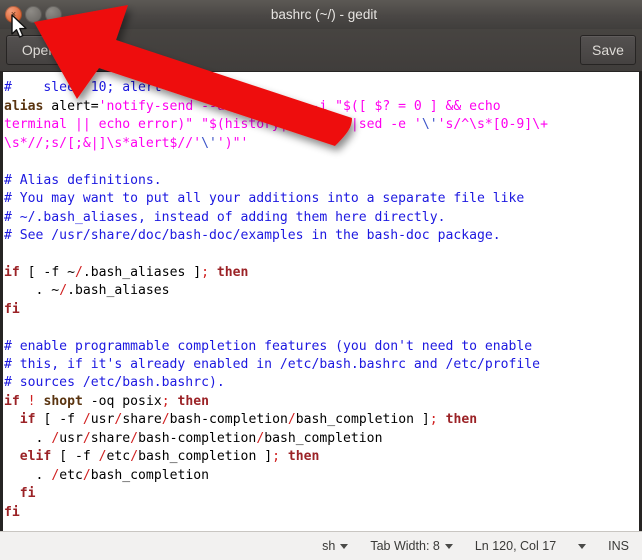 This screenshot has height=560, width=642. I want to click on new-tab-button: +, so click(95, 50).